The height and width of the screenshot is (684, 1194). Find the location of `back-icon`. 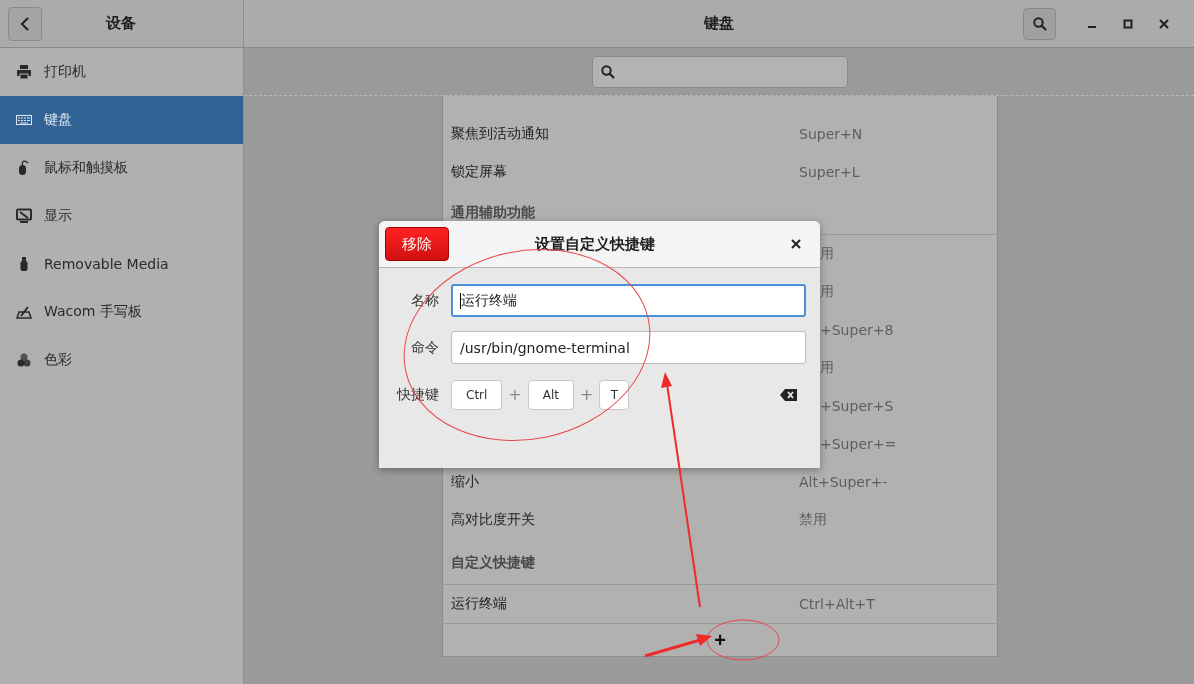

back-icon is located at coordinates (25, 23).